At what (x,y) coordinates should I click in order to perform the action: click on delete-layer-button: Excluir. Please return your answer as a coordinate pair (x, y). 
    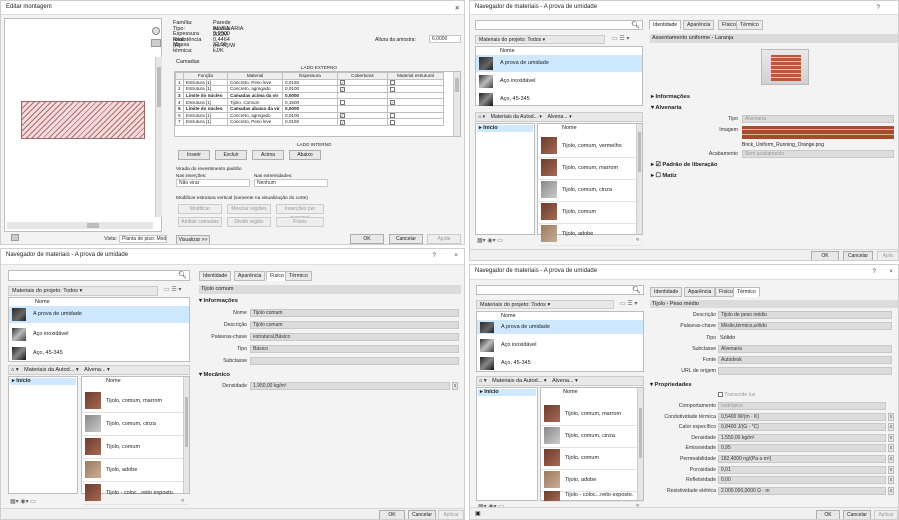
    Looking at the image, I should click on (231, 155).